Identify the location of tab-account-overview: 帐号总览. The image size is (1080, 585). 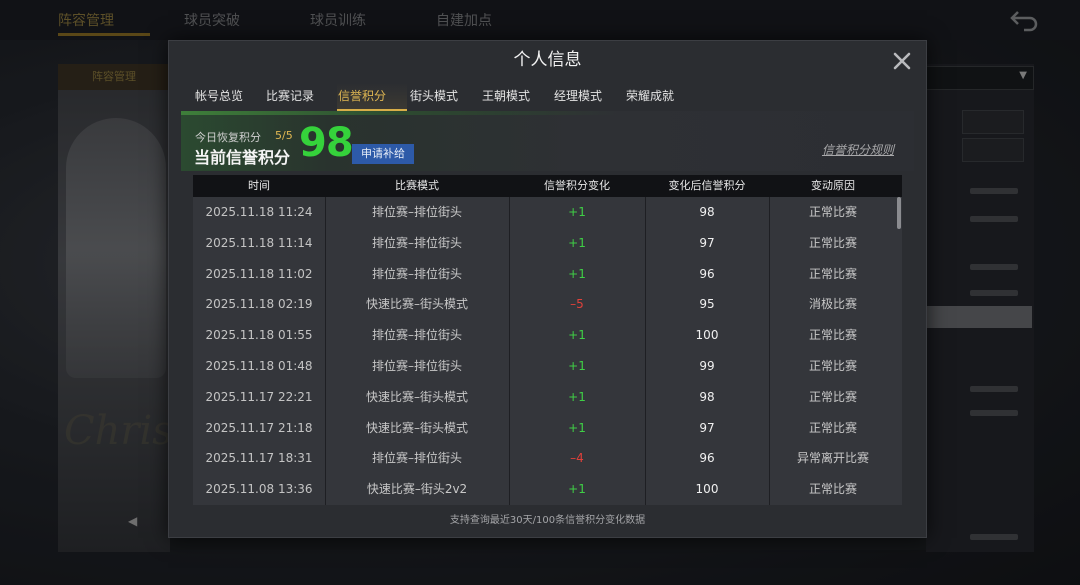
(219, 97).